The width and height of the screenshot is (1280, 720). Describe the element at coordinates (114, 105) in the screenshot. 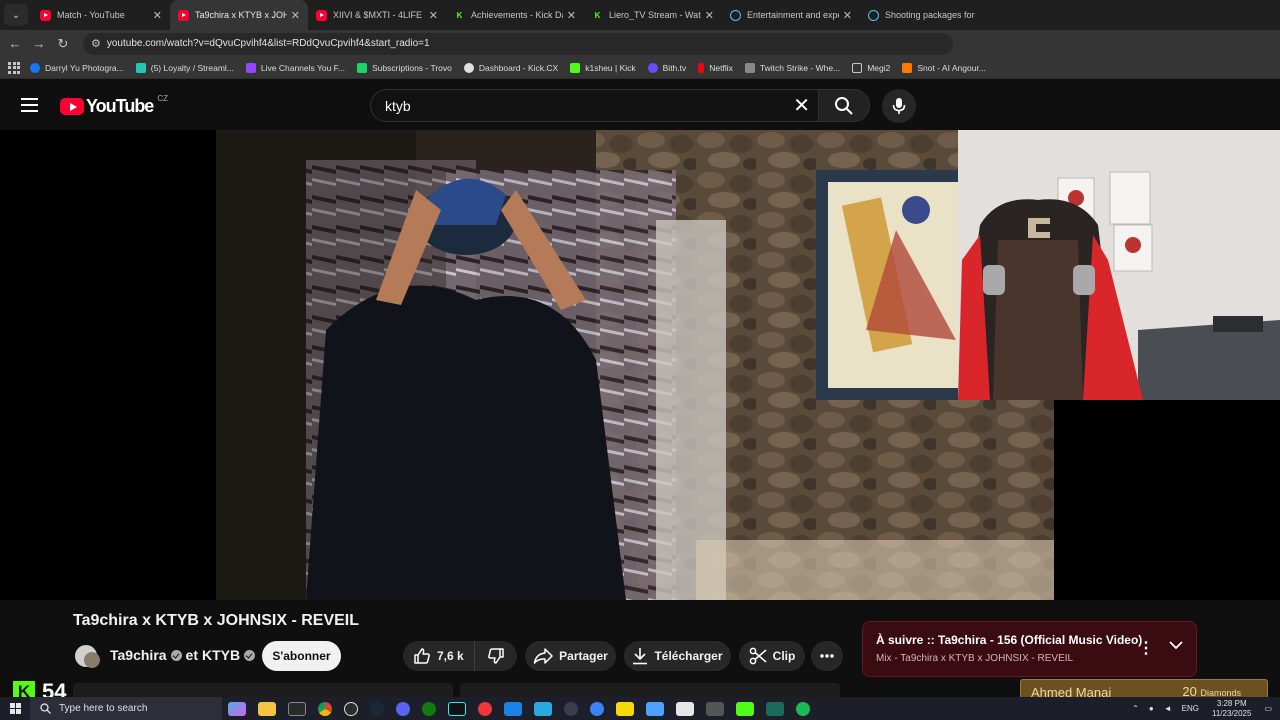

I see `youtube-logo: YouTube CZ` at that location.